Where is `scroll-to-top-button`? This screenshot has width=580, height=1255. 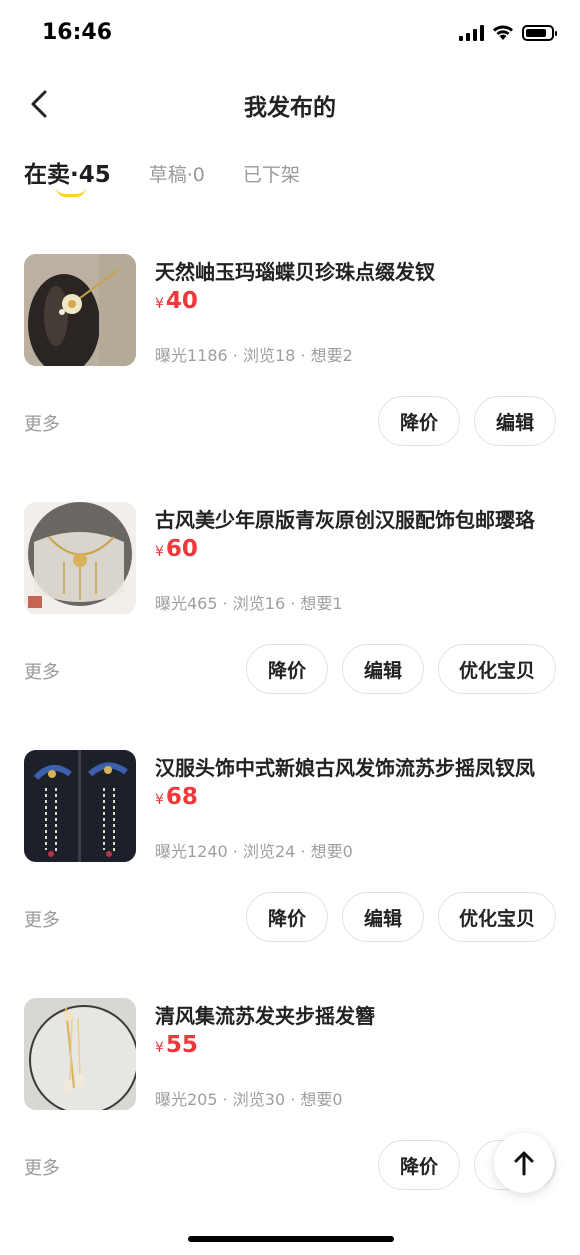 scroll-to-top-button is located at coordinates (524, 1163).